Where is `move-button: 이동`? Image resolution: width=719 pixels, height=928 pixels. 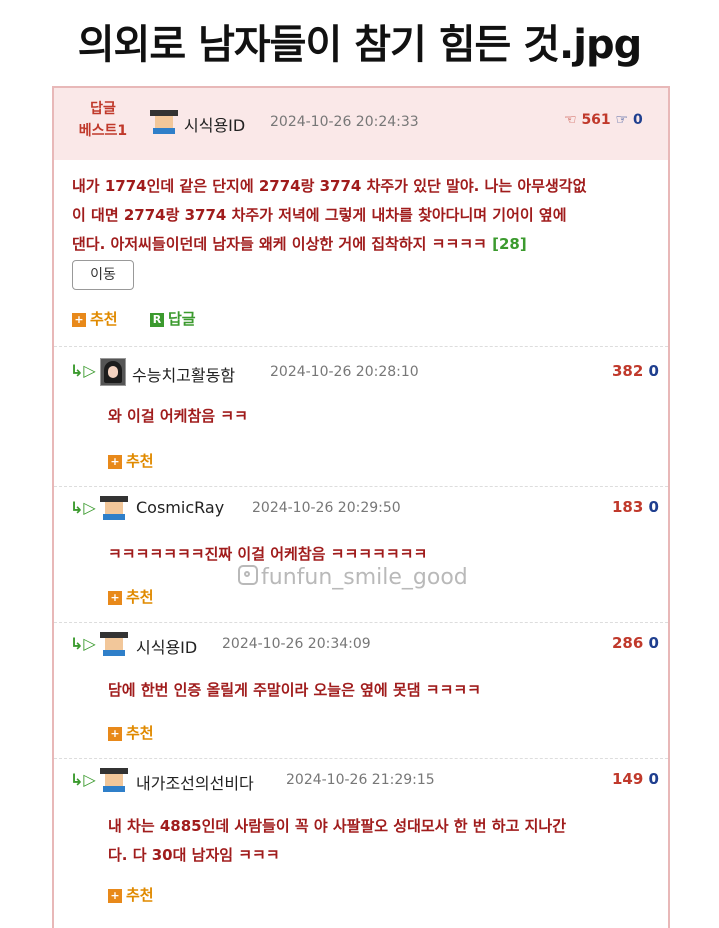 move-button: 이동 is located at coordinates (103, 275).